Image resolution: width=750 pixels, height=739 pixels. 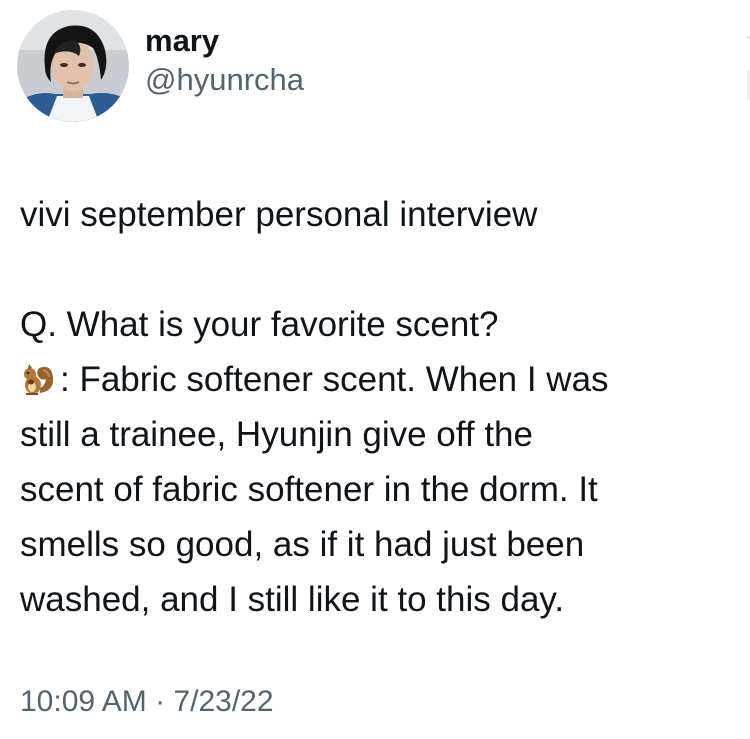 What do you see at coordinates (259, 324) in the screenshot?
I see `tweet-question: Q. What is your favorite scent?` at bounding box center [259, 324].